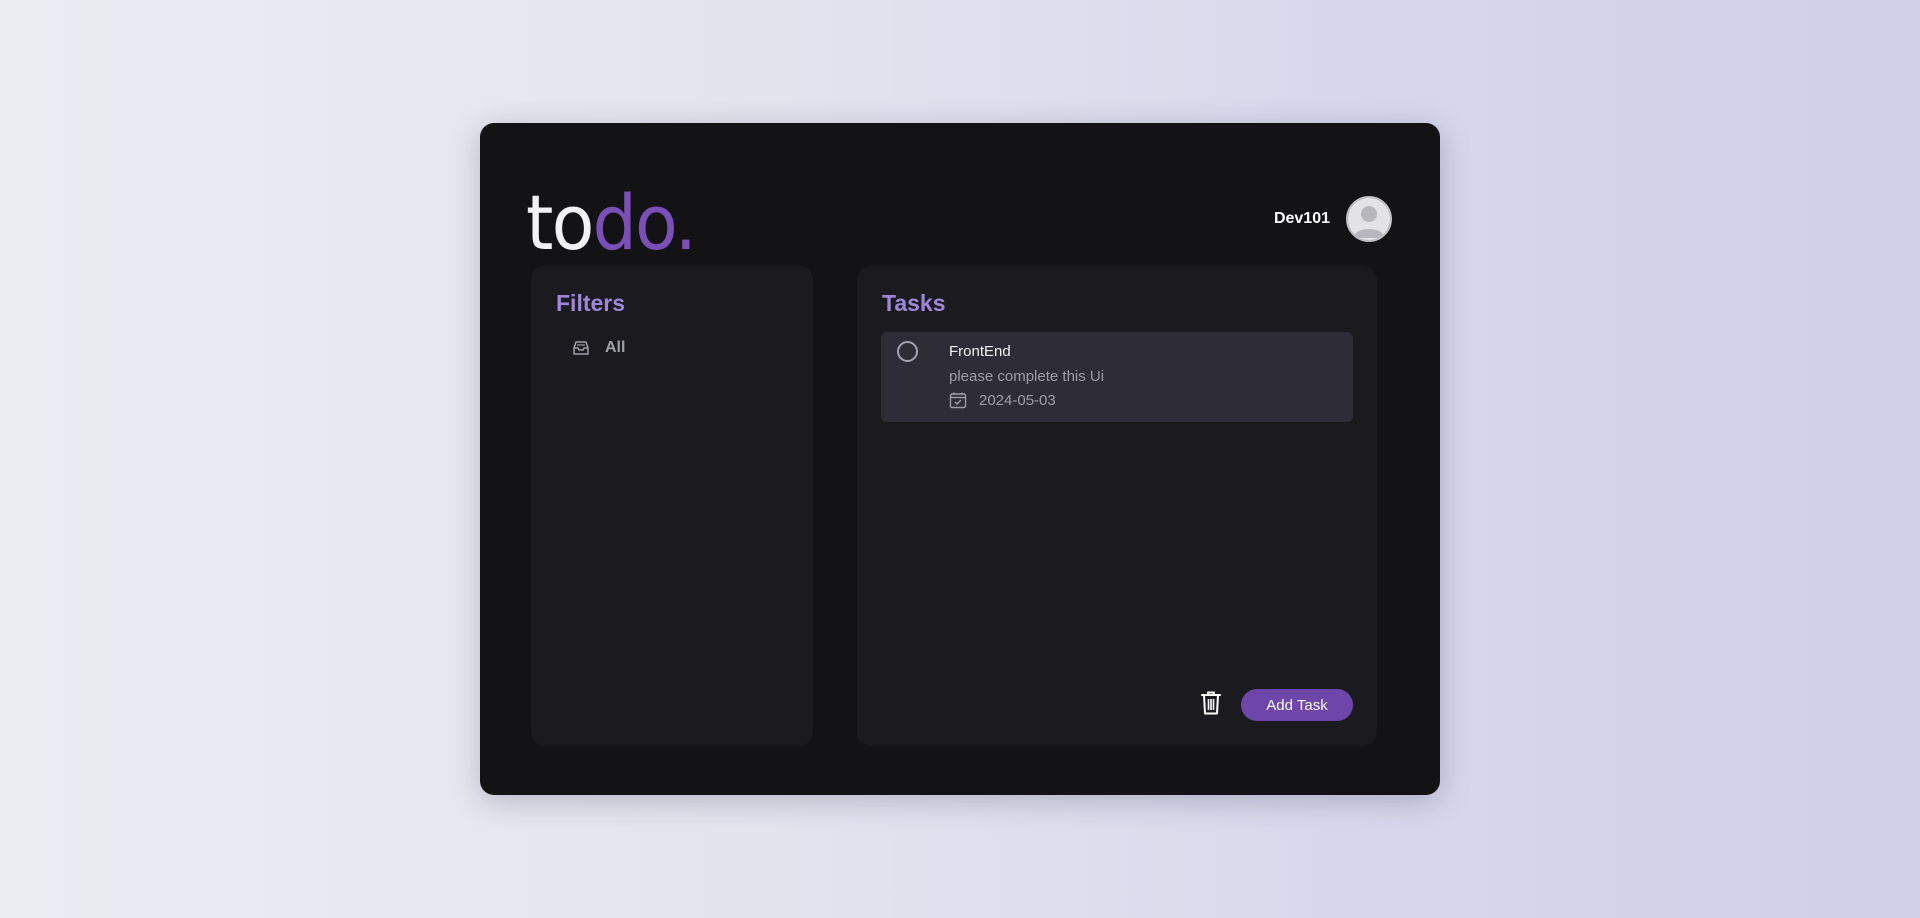 The height and width of the screenshot is (918, 1920). I want to click on filters-panel: Filters All, so click(672, 506).